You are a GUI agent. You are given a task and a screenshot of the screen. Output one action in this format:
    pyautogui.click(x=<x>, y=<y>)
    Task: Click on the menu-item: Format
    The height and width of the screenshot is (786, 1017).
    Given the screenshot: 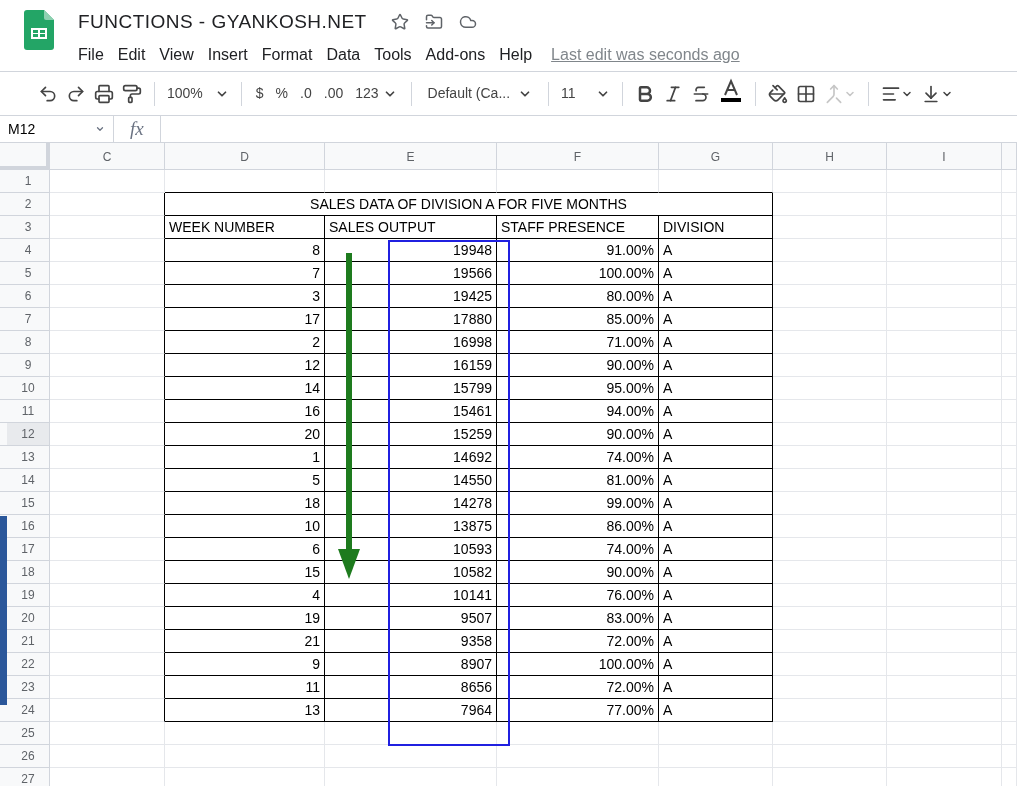 What is the action you would take?
    pyautogui.click(x=287, y=54)
    